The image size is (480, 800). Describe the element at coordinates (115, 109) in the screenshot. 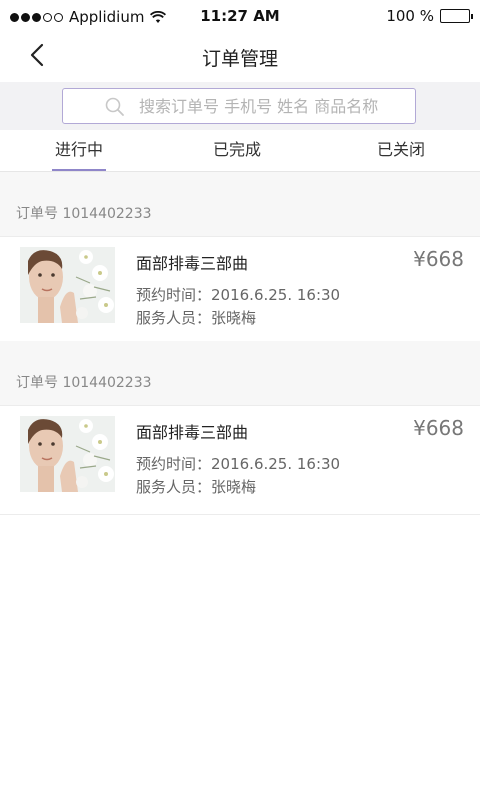

I see `search-icon` at that location.